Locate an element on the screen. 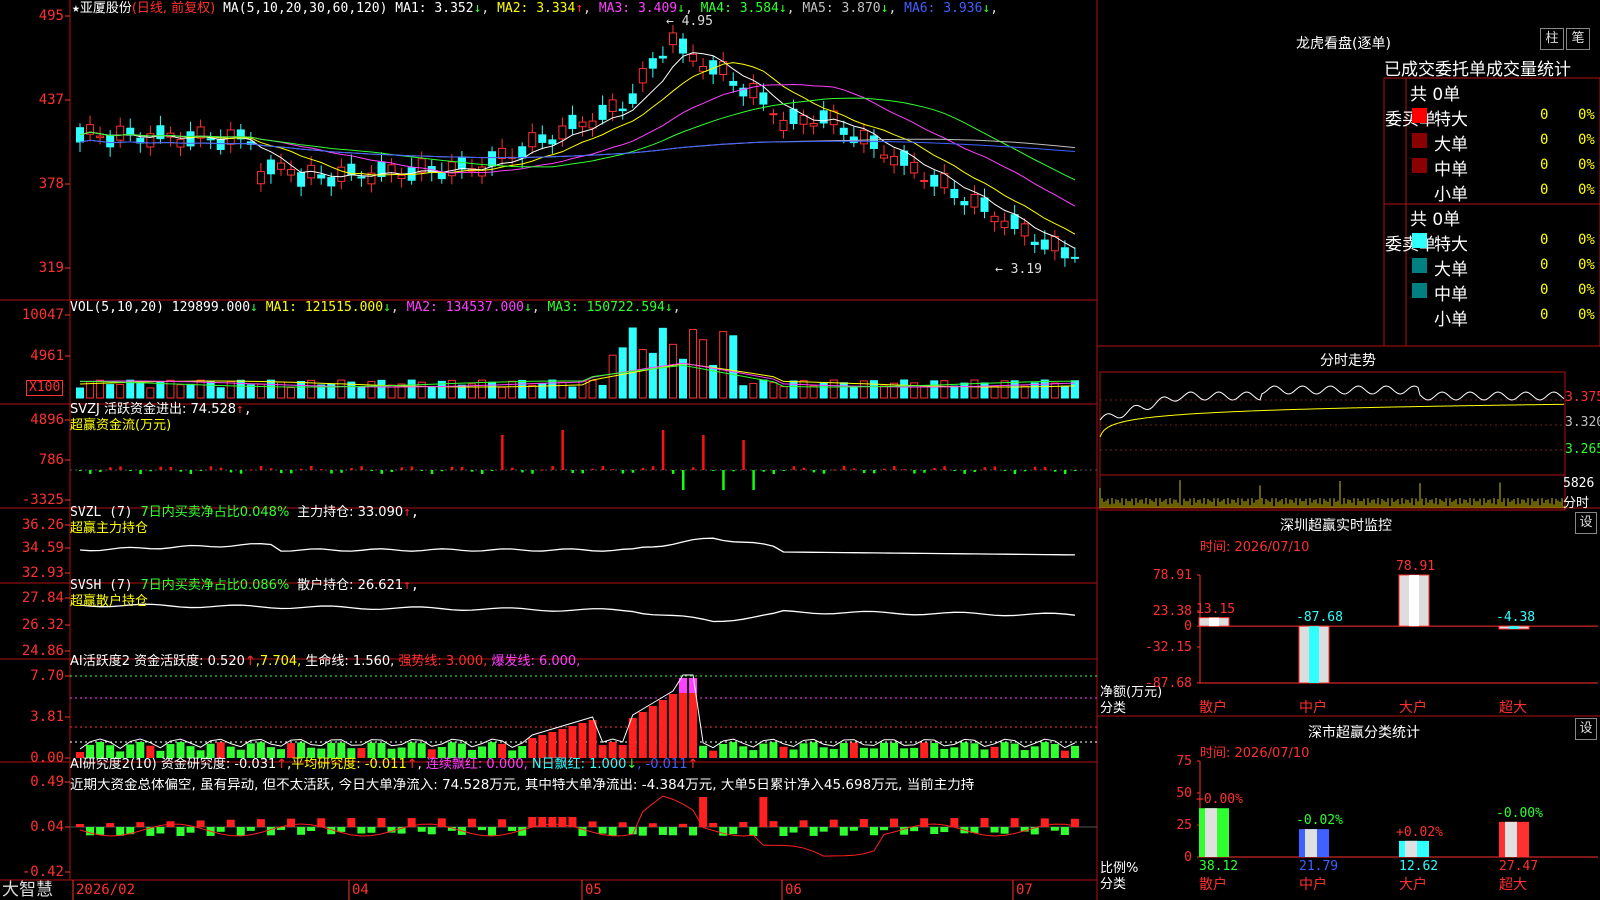 Image resolution: width=1600 pixels, height=900 pixels. sz-monitor-settings-button: 设 is located at coordinates (1586, 523).